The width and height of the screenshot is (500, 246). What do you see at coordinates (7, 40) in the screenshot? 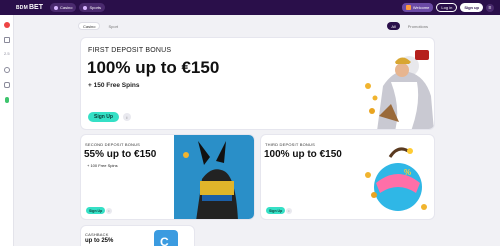
I see `slots-icon` at bounding box center [7, 40].